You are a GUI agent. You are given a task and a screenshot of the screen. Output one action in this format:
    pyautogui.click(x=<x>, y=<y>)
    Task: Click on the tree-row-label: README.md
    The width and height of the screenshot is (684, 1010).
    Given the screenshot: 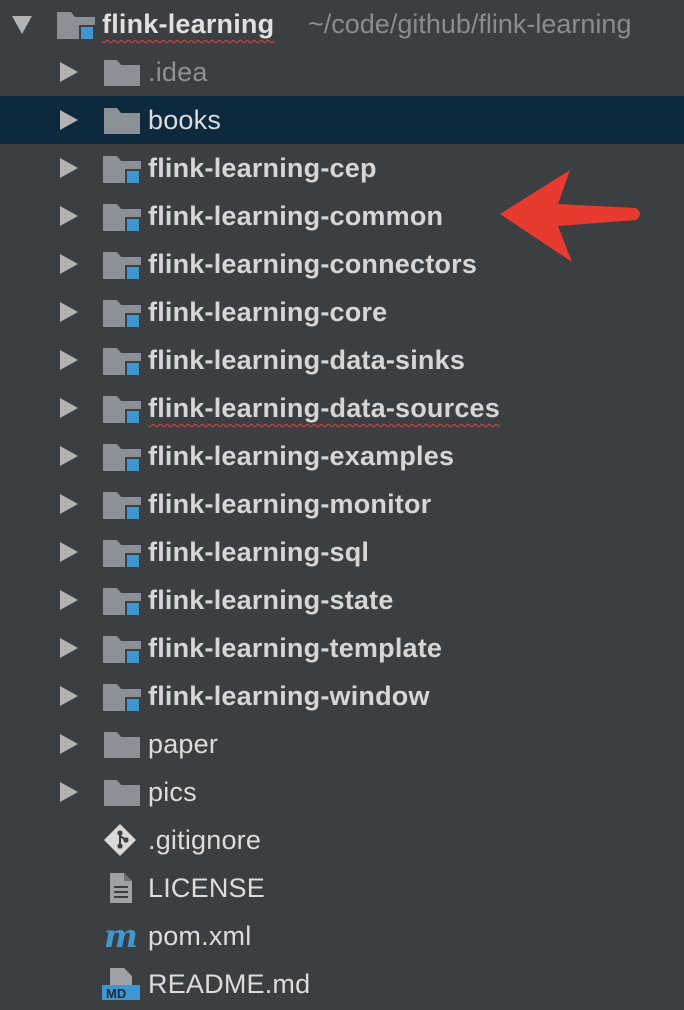 What is the action you would take?
    pyautogui.click(x=229, y=984)
    